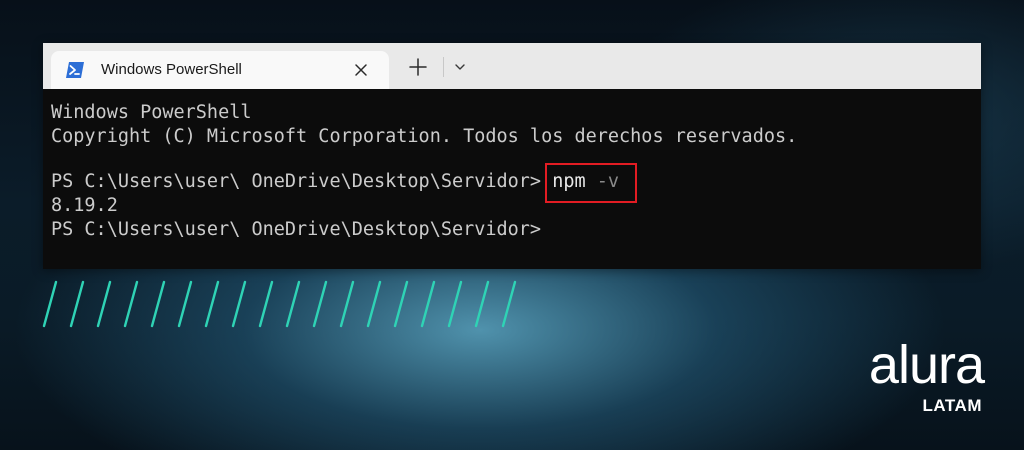 The width and height of the screenshot is (1024, 450). I want to click on logo-word: alura, so click(926, 365).